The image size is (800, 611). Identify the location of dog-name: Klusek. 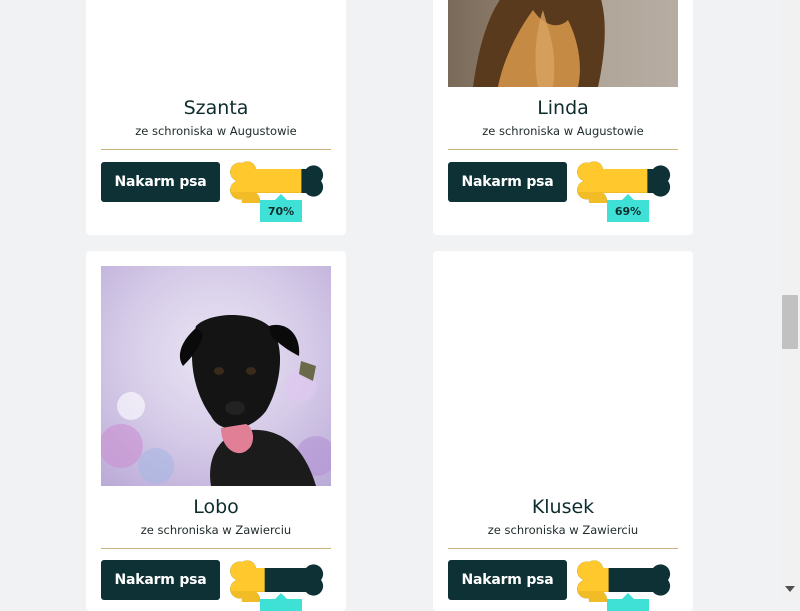
(563, 507).